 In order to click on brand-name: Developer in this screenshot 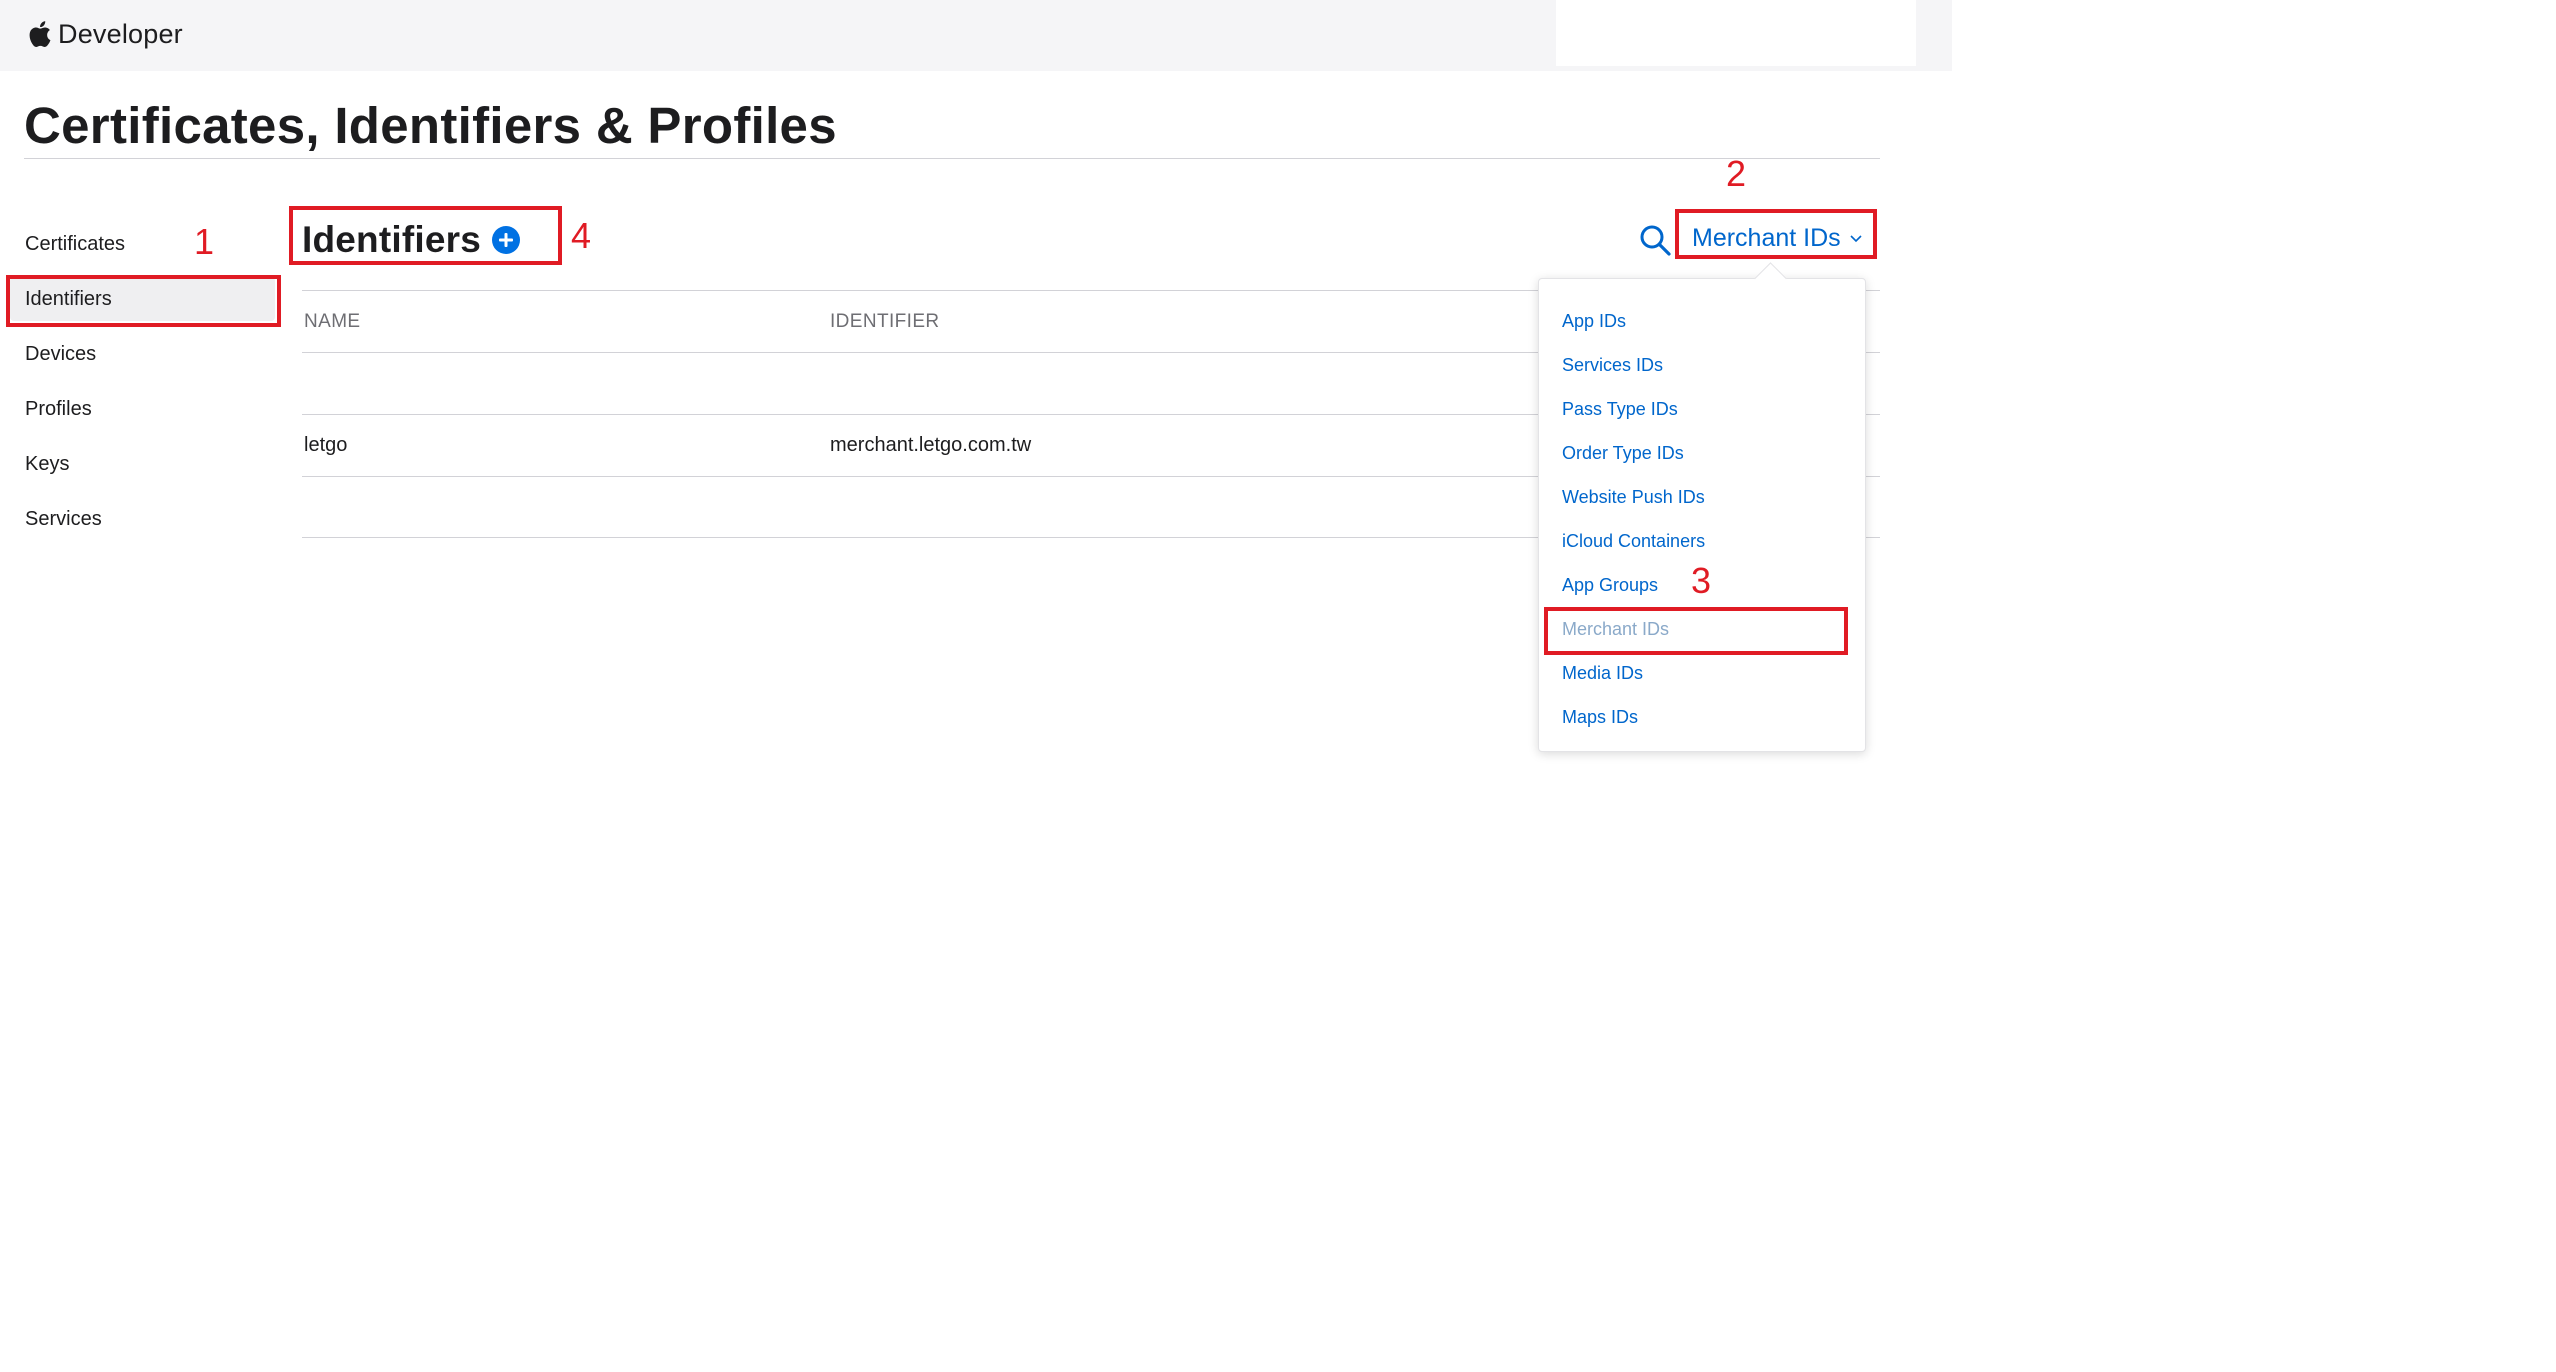, I will do `click(120, 33)`.